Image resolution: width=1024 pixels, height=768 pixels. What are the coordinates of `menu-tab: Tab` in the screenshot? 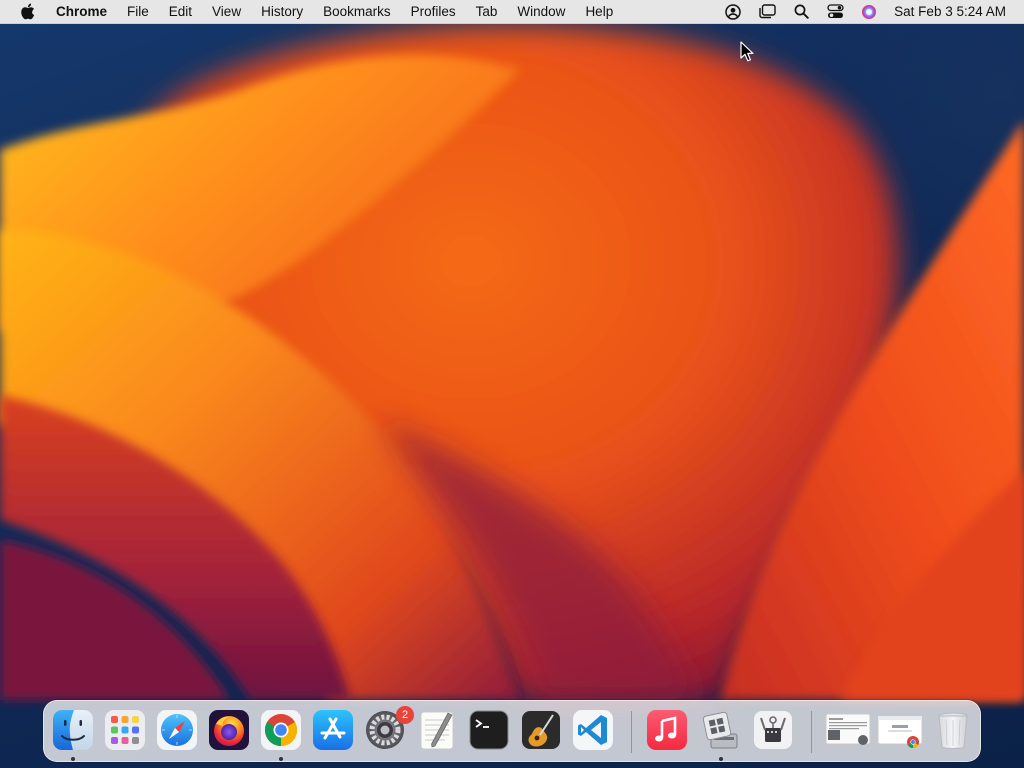 It's located at (487, 12).